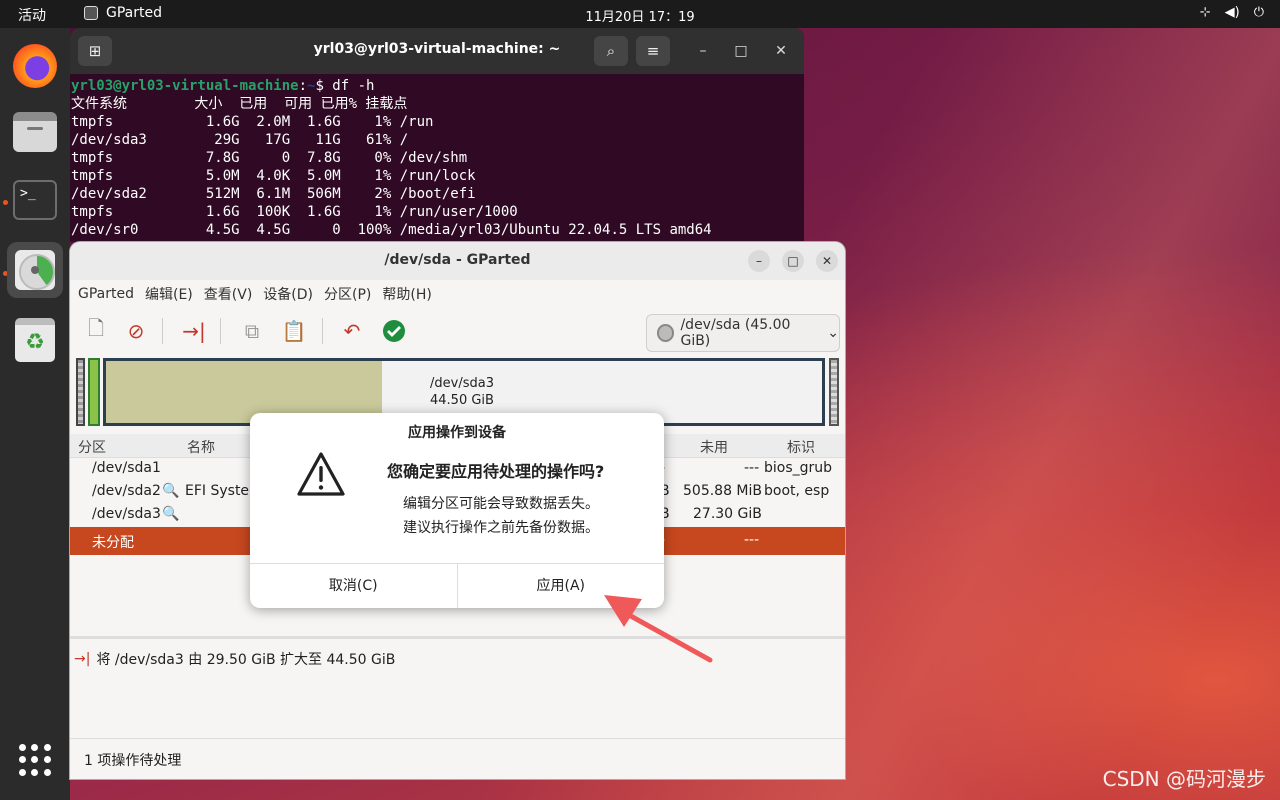 This screenshot has width=1280, height=800. I want to click on apply-icon, so click(394, 331).